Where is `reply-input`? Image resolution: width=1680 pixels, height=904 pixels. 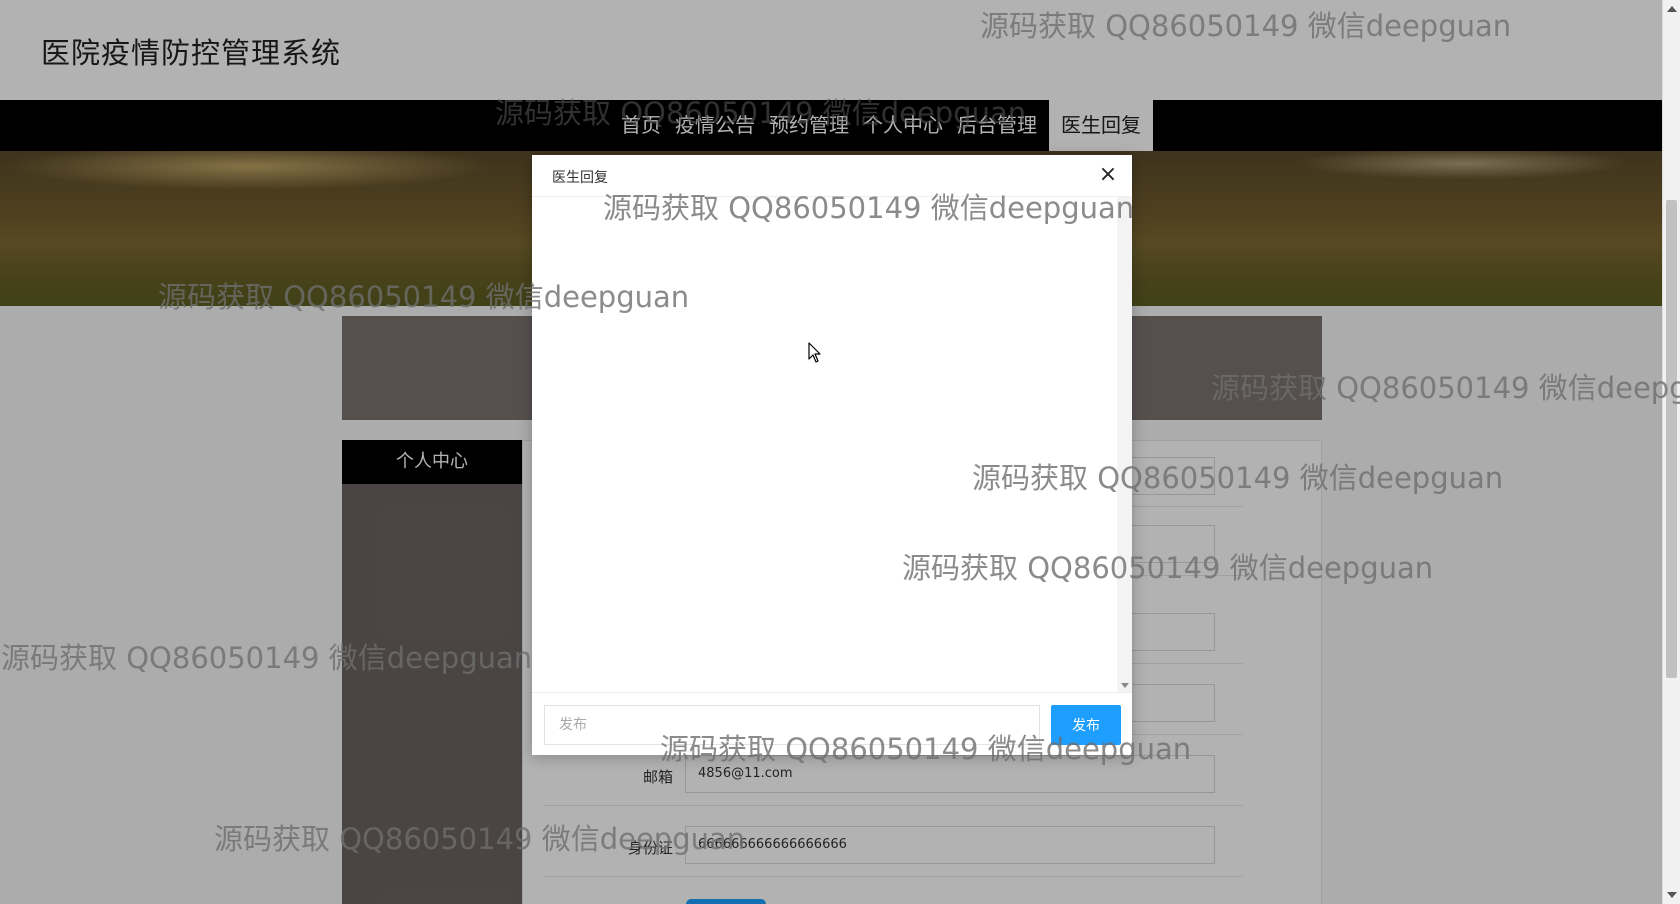
reply-input is located at coordinates (792, 725).